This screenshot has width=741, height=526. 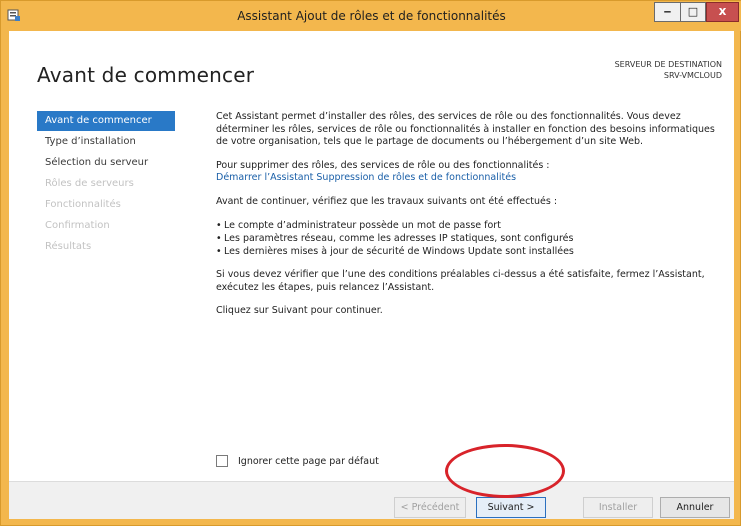 What do you see at coordinates (222, 461) in the screenshot?
I see `skip-page-checkbox` at bounding box center [222, 461].